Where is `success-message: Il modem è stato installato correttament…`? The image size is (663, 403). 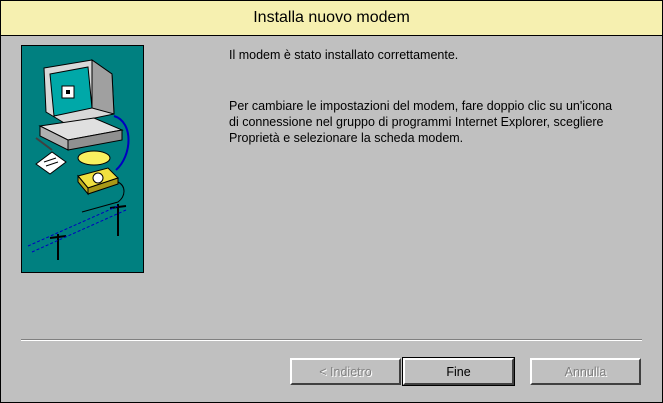
success-message: Il modem è stato installato correttament… is located at coordinates (344, 55).